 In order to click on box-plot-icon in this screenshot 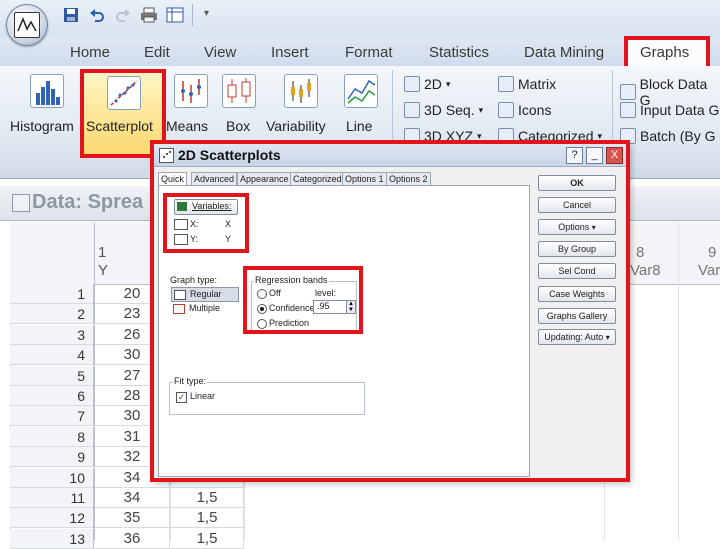, I will do `click(239, 91)`.